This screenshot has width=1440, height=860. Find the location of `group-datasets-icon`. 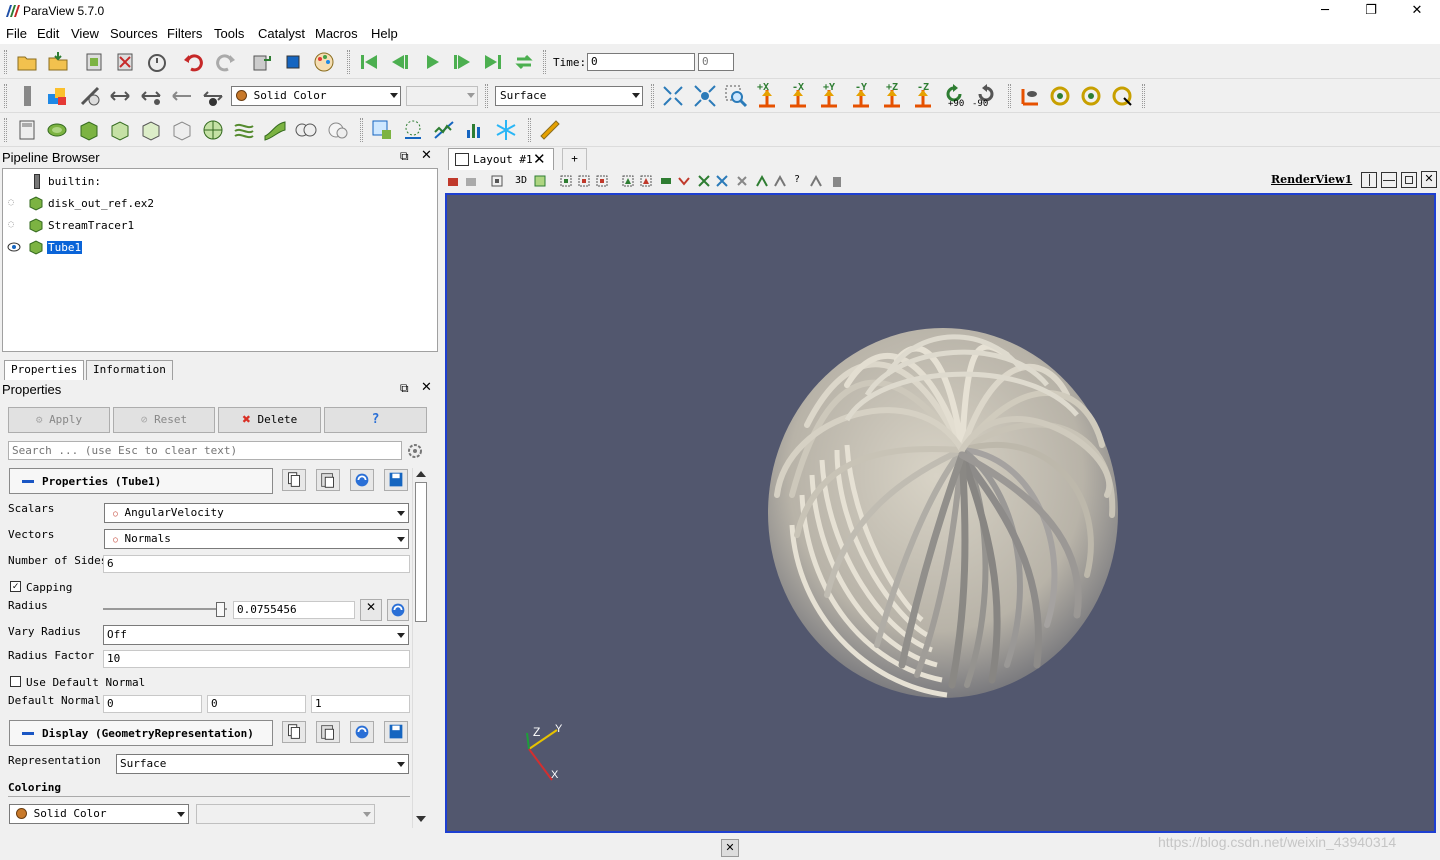

group-datasets-icon is located at coordinates (306, 130).